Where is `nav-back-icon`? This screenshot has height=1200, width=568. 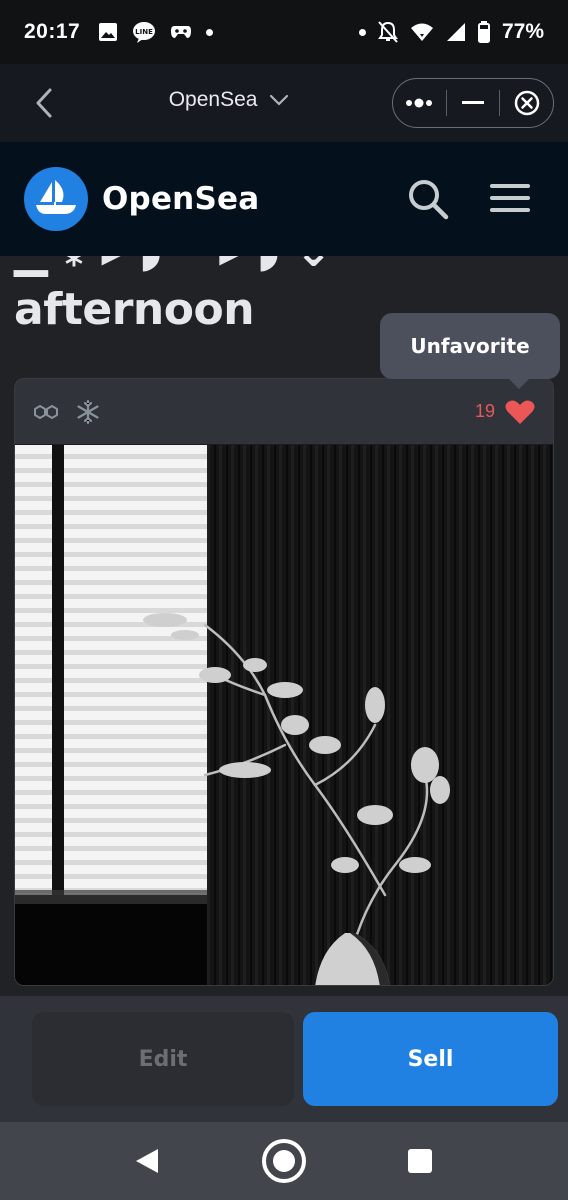 nav-back-icon is located at coordinates (147, 1161).